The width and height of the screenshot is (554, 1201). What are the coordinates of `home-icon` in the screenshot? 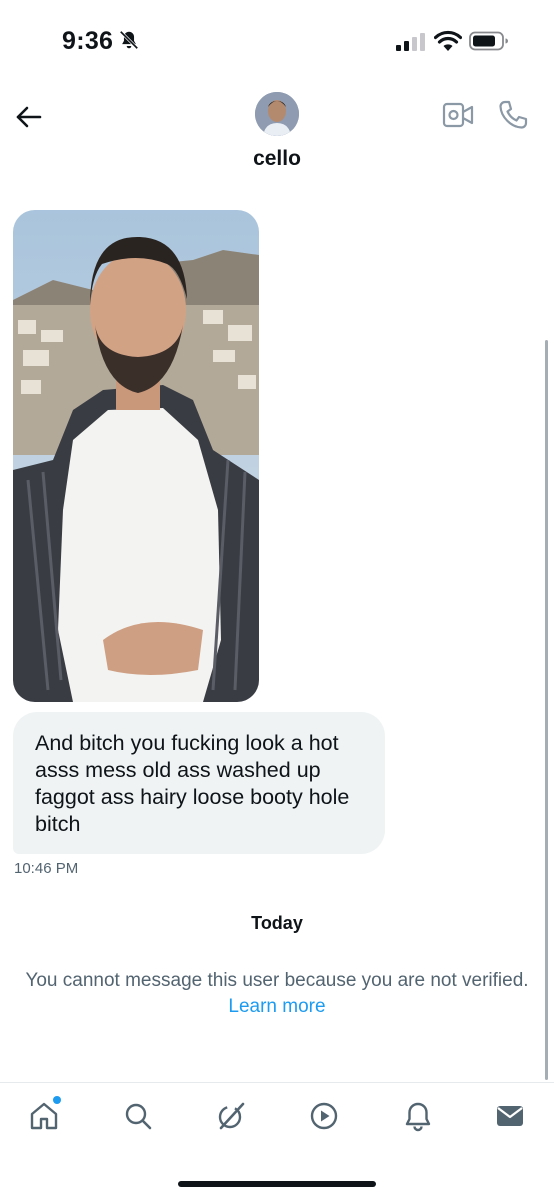 It's located at (44, 1116).